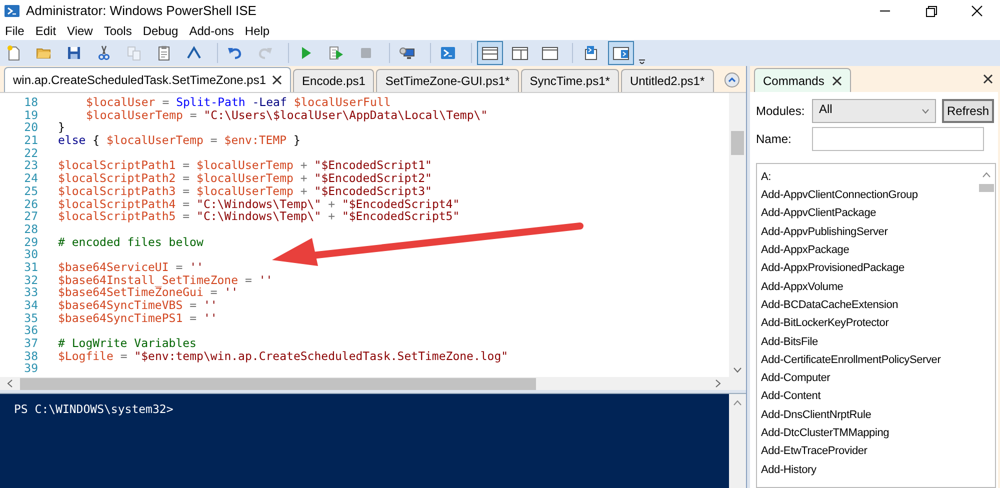 The height and width of the screenshot is (488, 1000). Describe the element at coordinates (898, 139) in the screenshot. I see `name-input` at that location.